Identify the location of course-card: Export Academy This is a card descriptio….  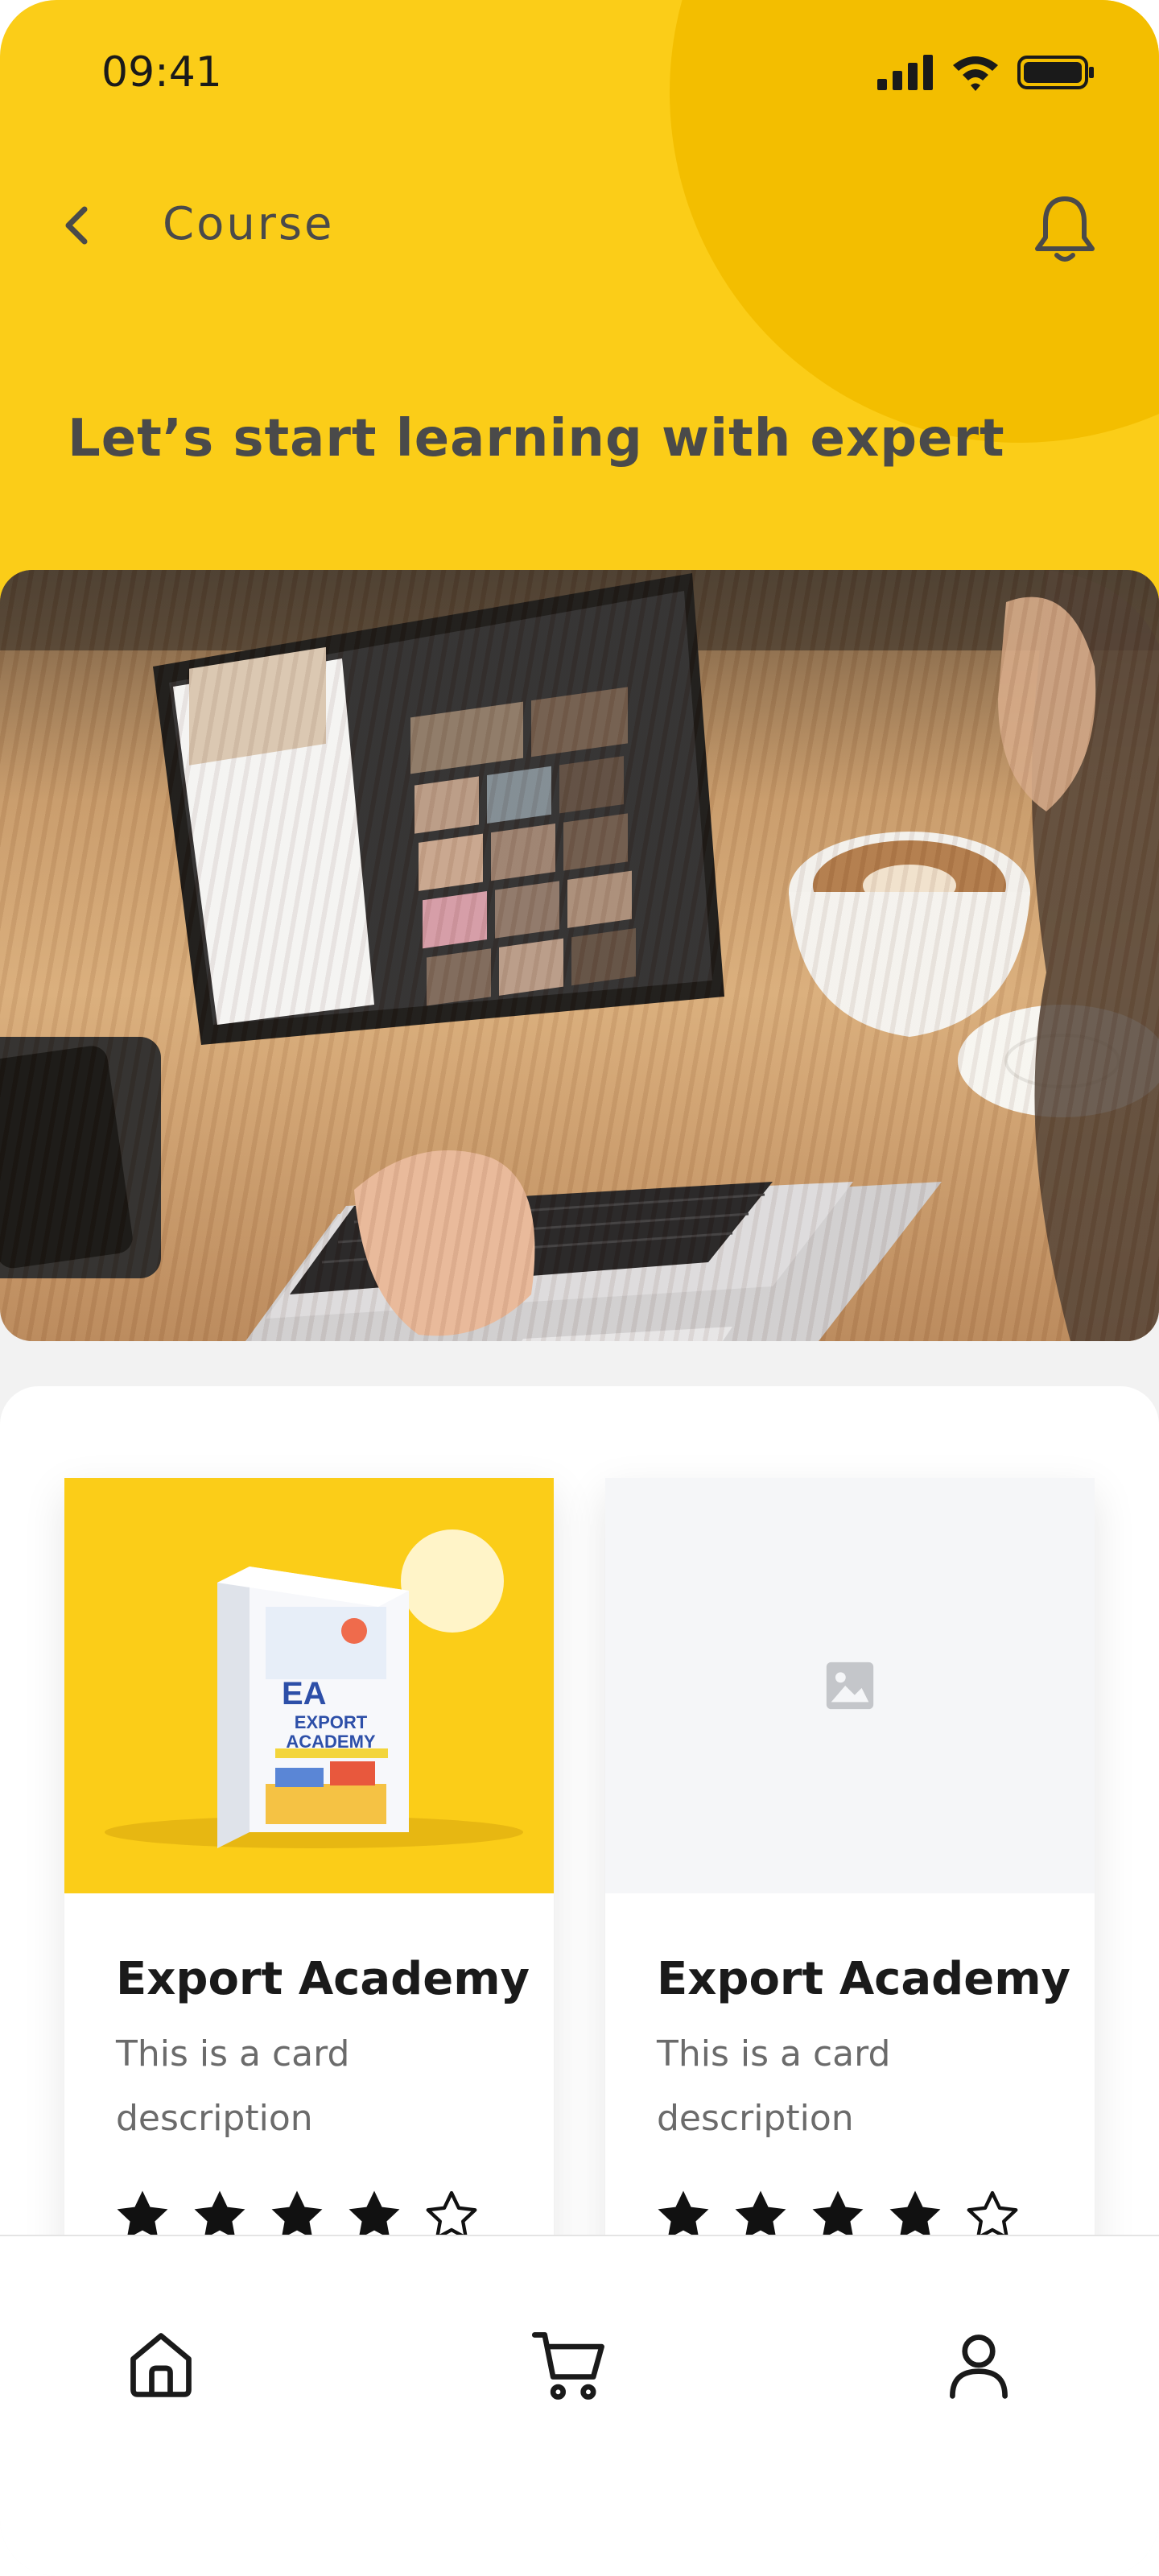
(850, 1880).